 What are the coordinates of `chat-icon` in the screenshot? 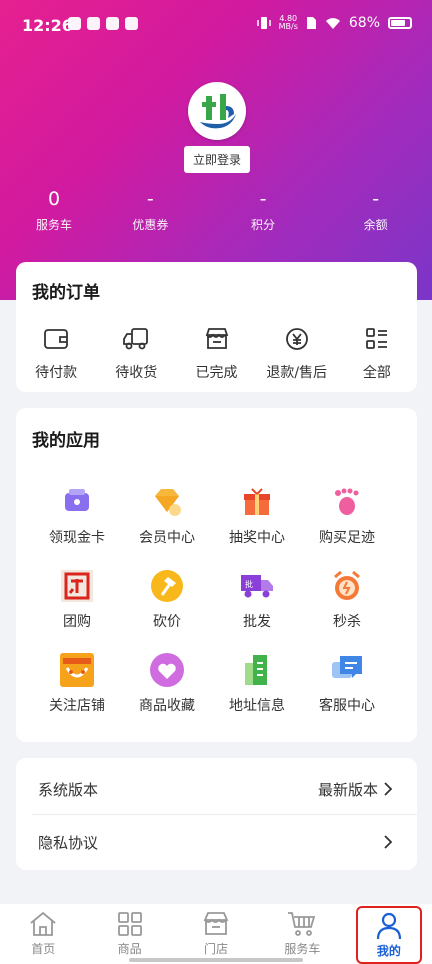 It's located at (347, 667).